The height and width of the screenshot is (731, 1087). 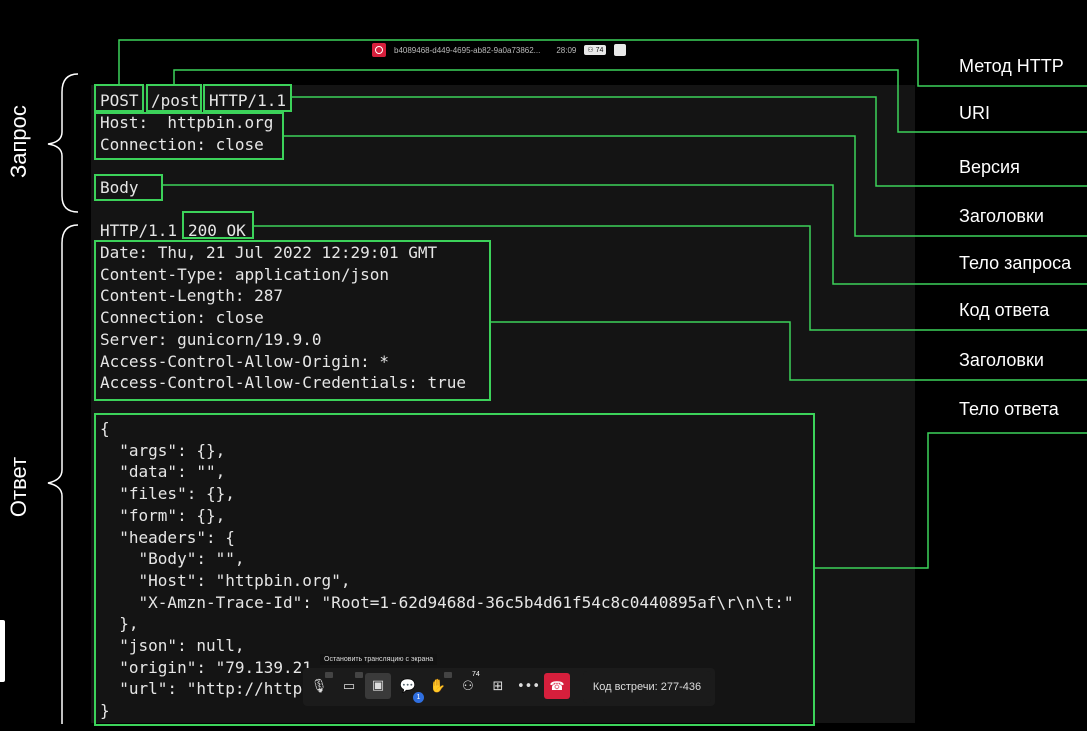 I want to click on side-panel-handle, so click(x=2, y=651).